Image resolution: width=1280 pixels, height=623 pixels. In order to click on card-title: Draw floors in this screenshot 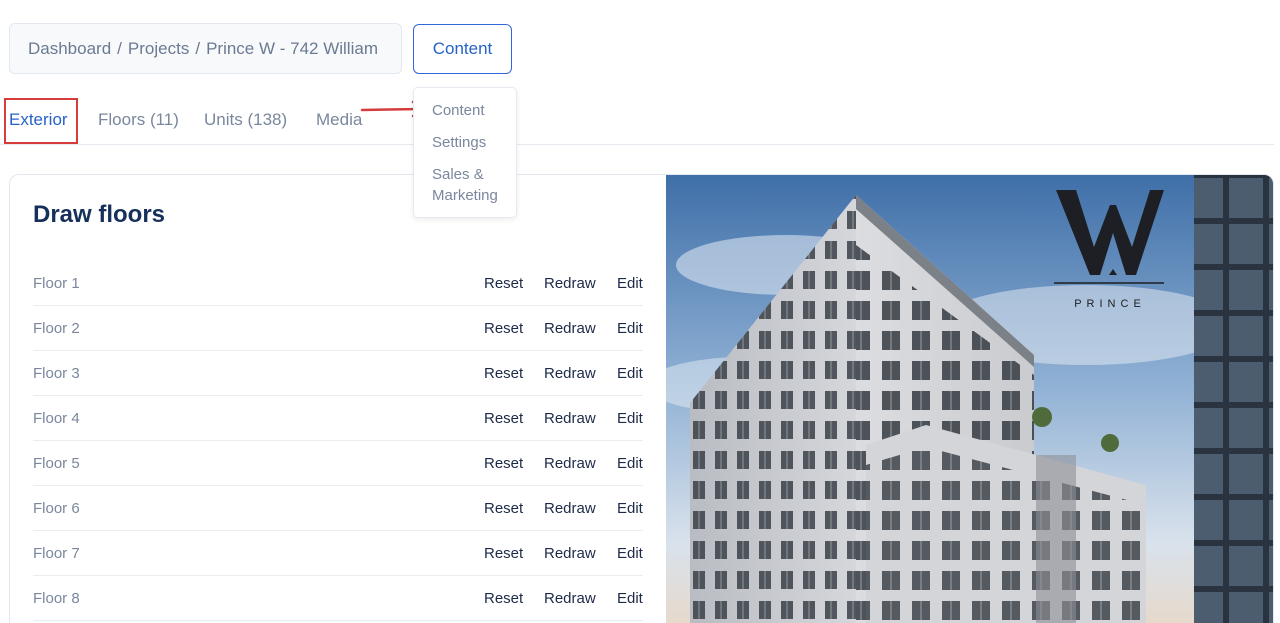, I will do `click(99, 214)`.